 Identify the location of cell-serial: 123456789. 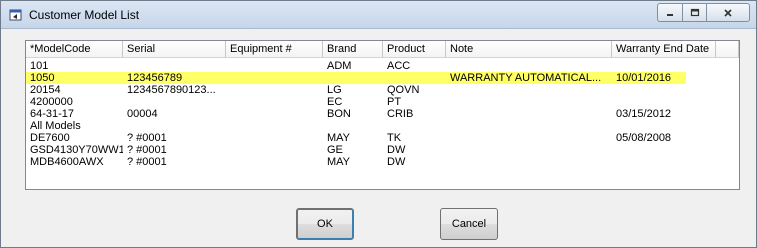
(155, 78).